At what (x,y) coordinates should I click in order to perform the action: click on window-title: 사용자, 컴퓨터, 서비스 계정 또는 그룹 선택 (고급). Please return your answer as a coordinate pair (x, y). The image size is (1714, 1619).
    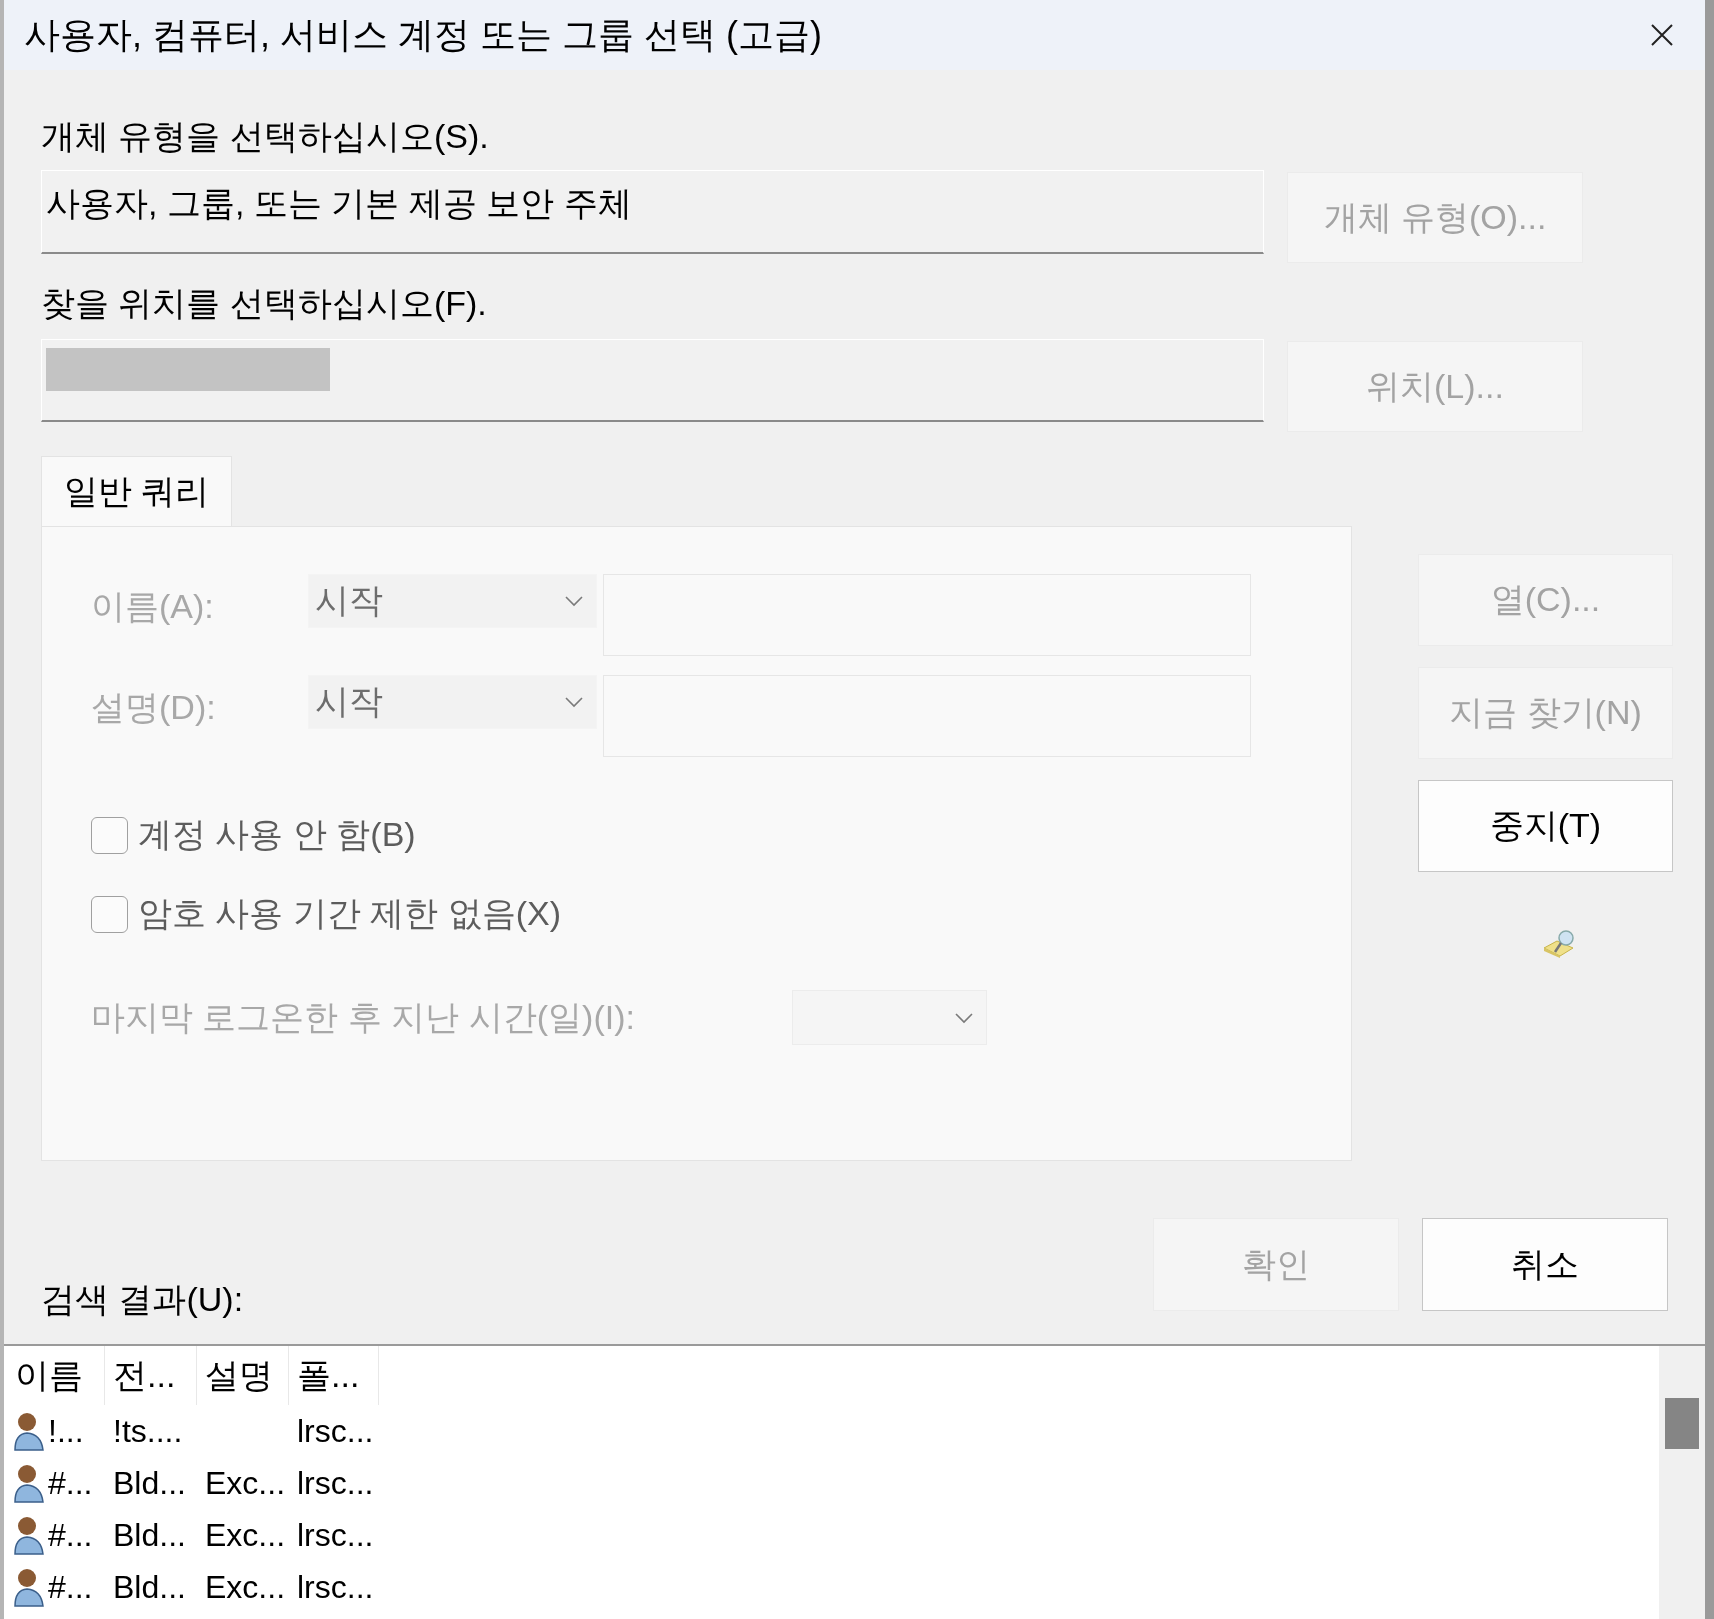
    Looking at the image, I should click on (423, 34).